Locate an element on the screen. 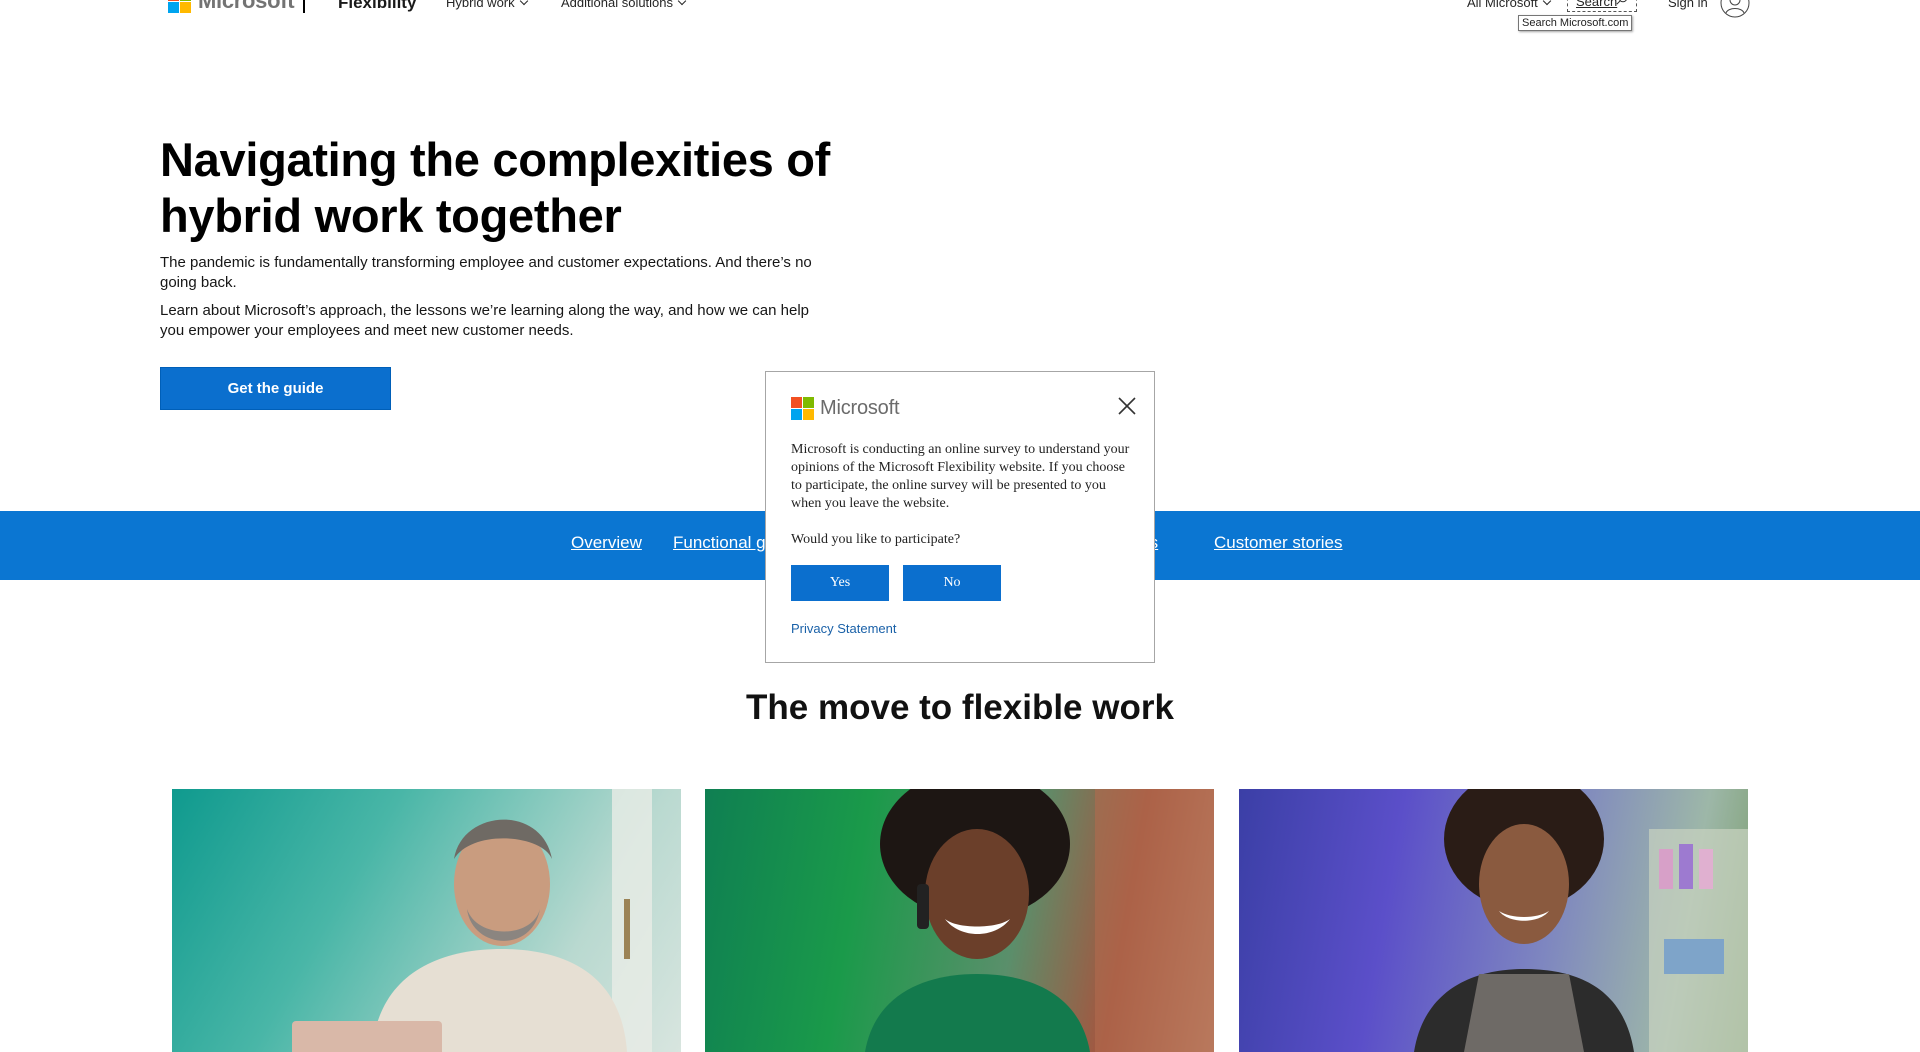  privacy-statement-link: Privacy Statement is located at coordinates (844, 628).